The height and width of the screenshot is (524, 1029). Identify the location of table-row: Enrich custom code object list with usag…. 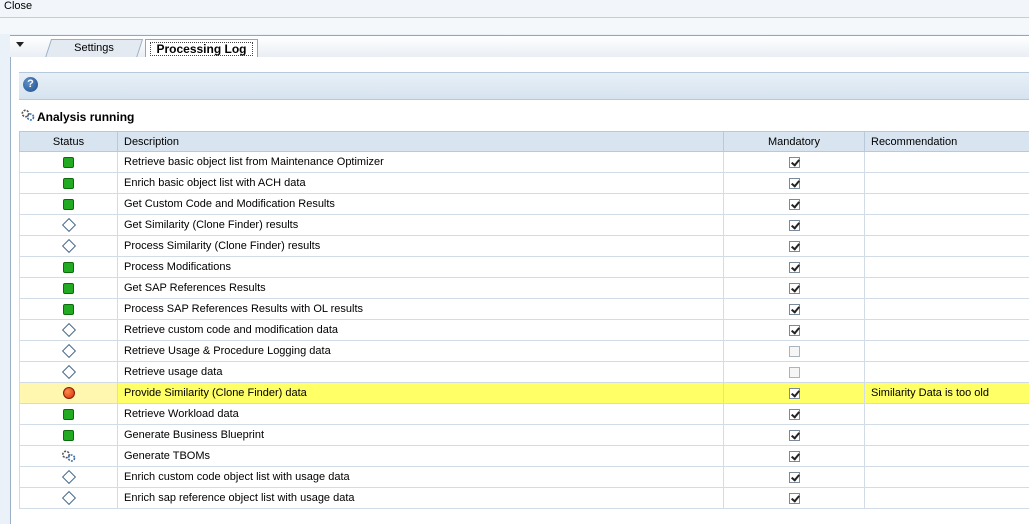
(524, 477).